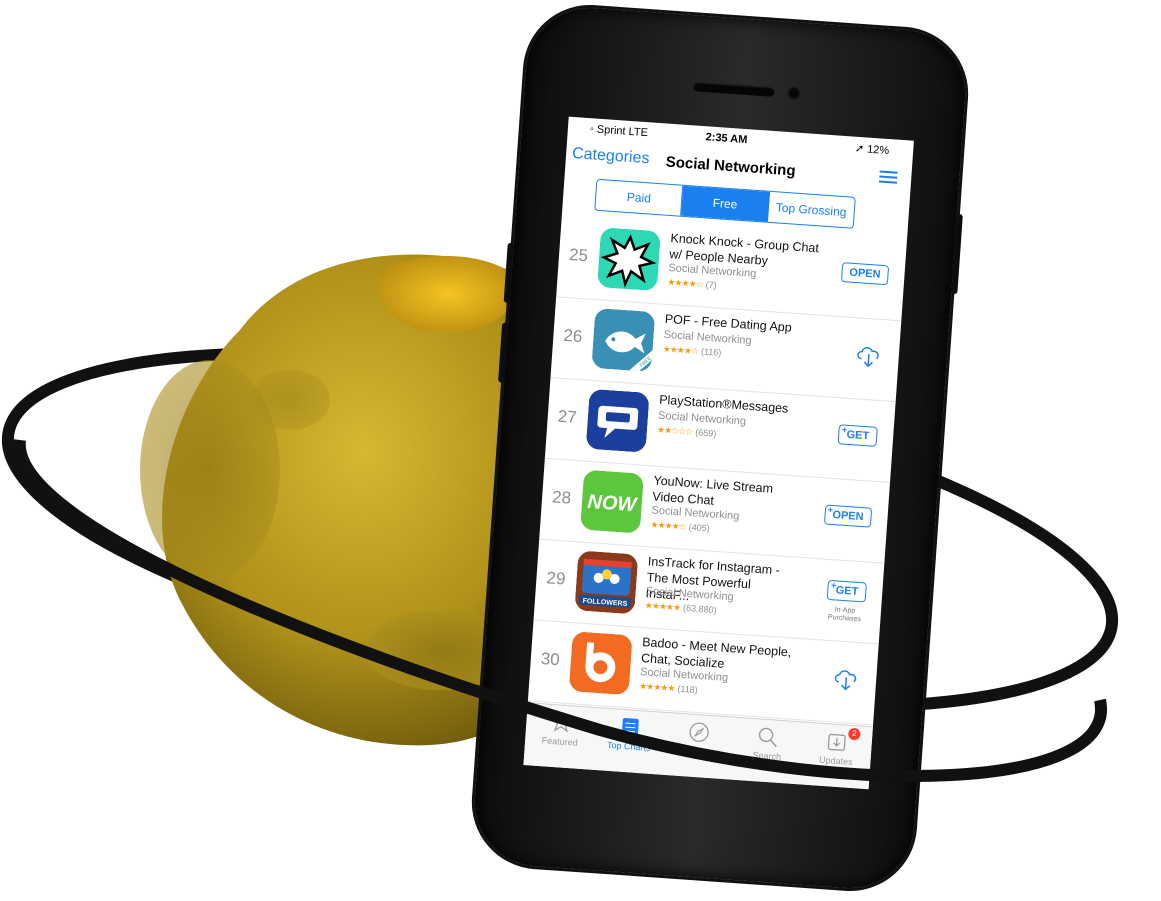 The image size is (1161, 901). I want to click on tab-label: Explore, so click(698, 751).